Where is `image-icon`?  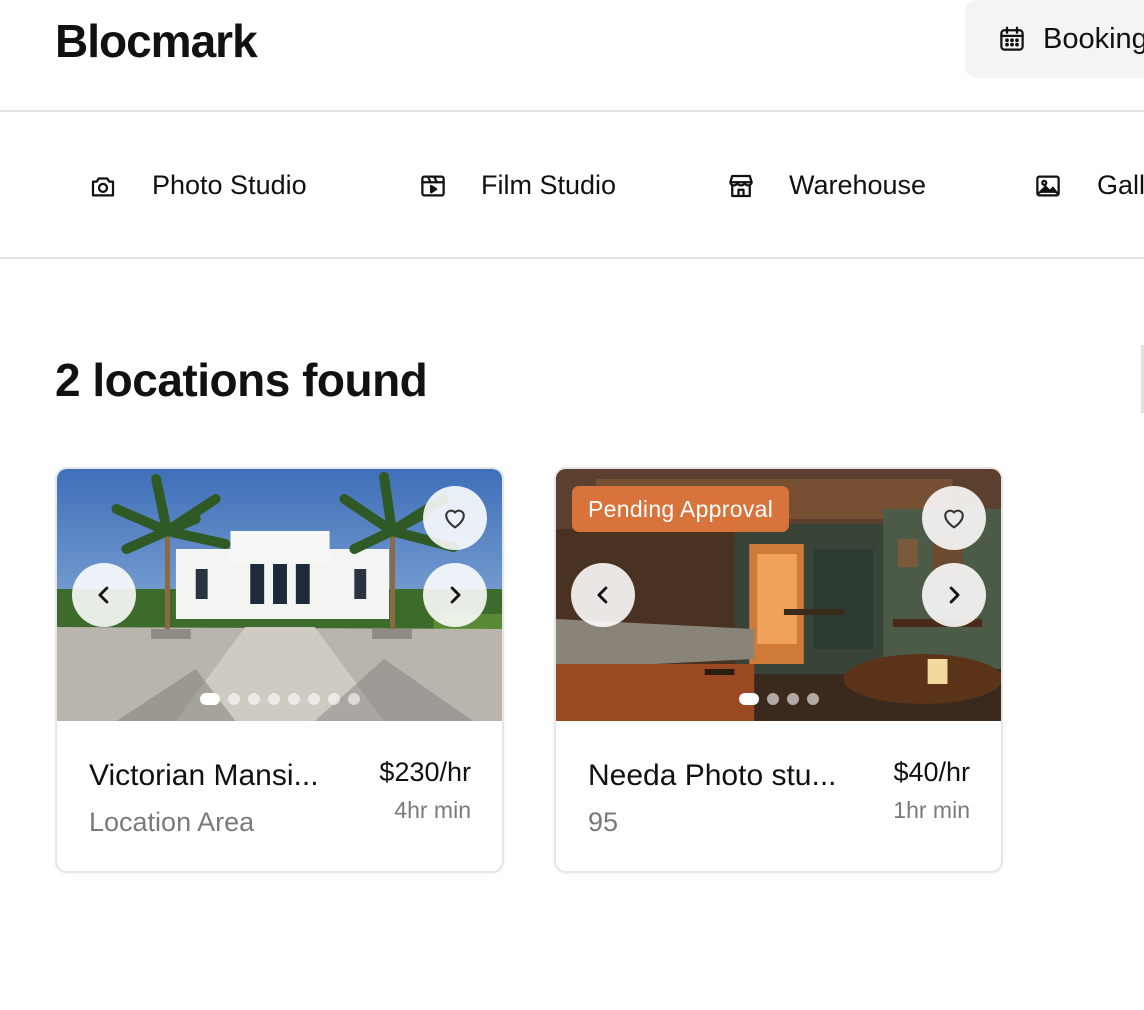
image-icon is located at coordinates (1048, 185).